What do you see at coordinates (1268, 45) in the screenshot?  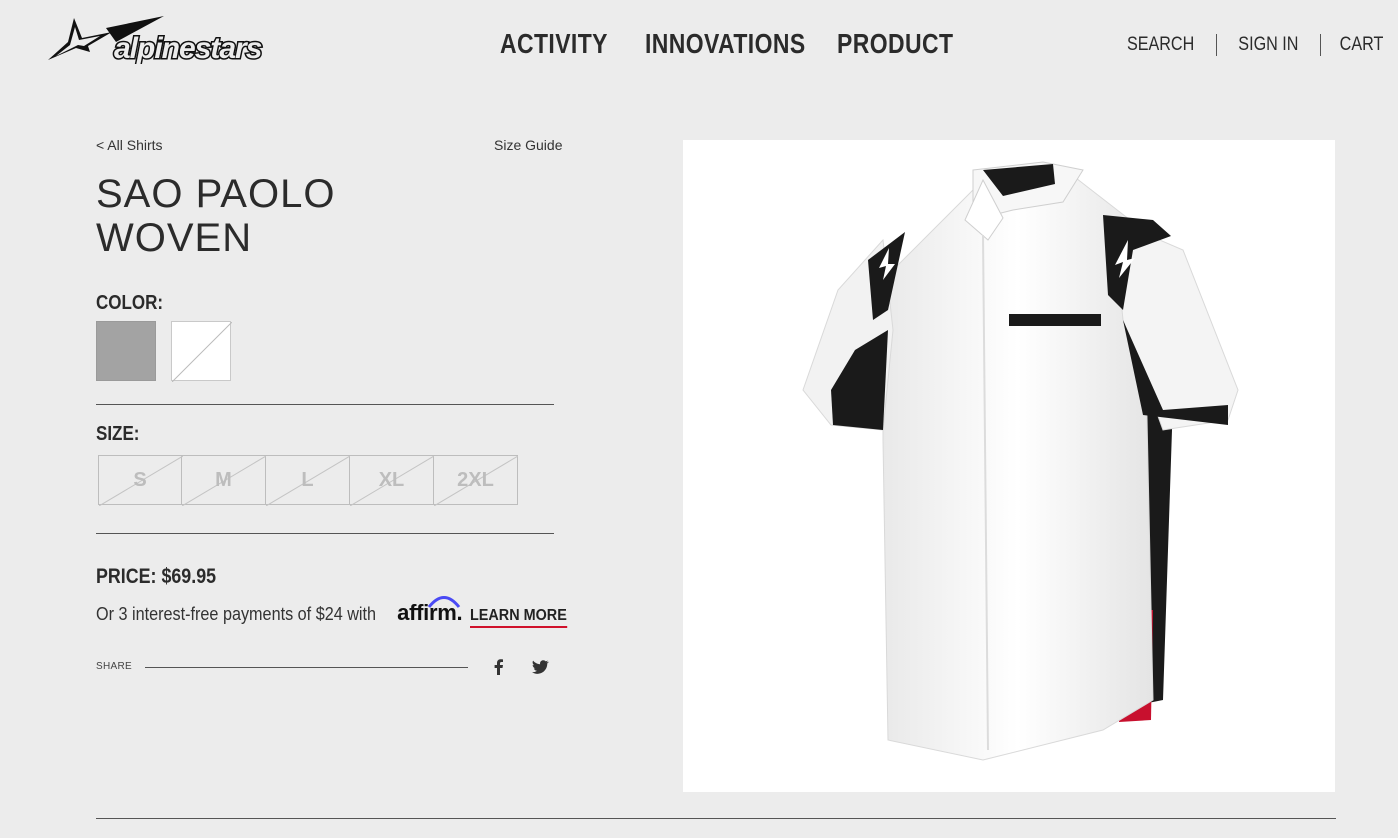 I see `sign-in-link: SIGN IN` at bounding box center [1268, 45].